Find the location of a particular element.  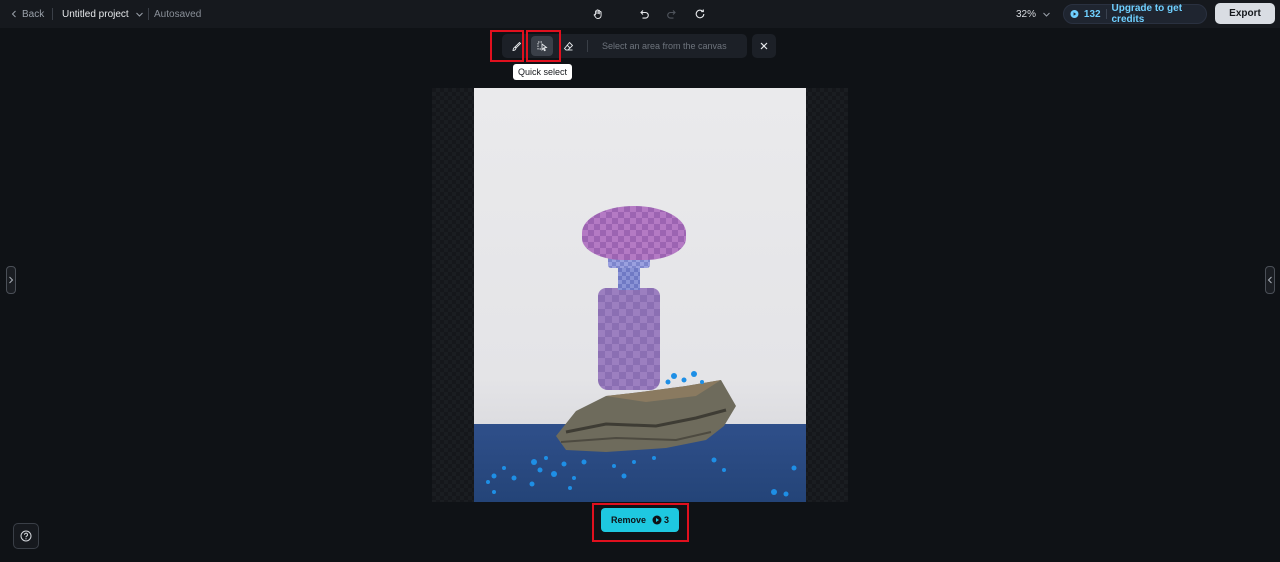

remove-cost: 3 is located at coordinates (660, 520).